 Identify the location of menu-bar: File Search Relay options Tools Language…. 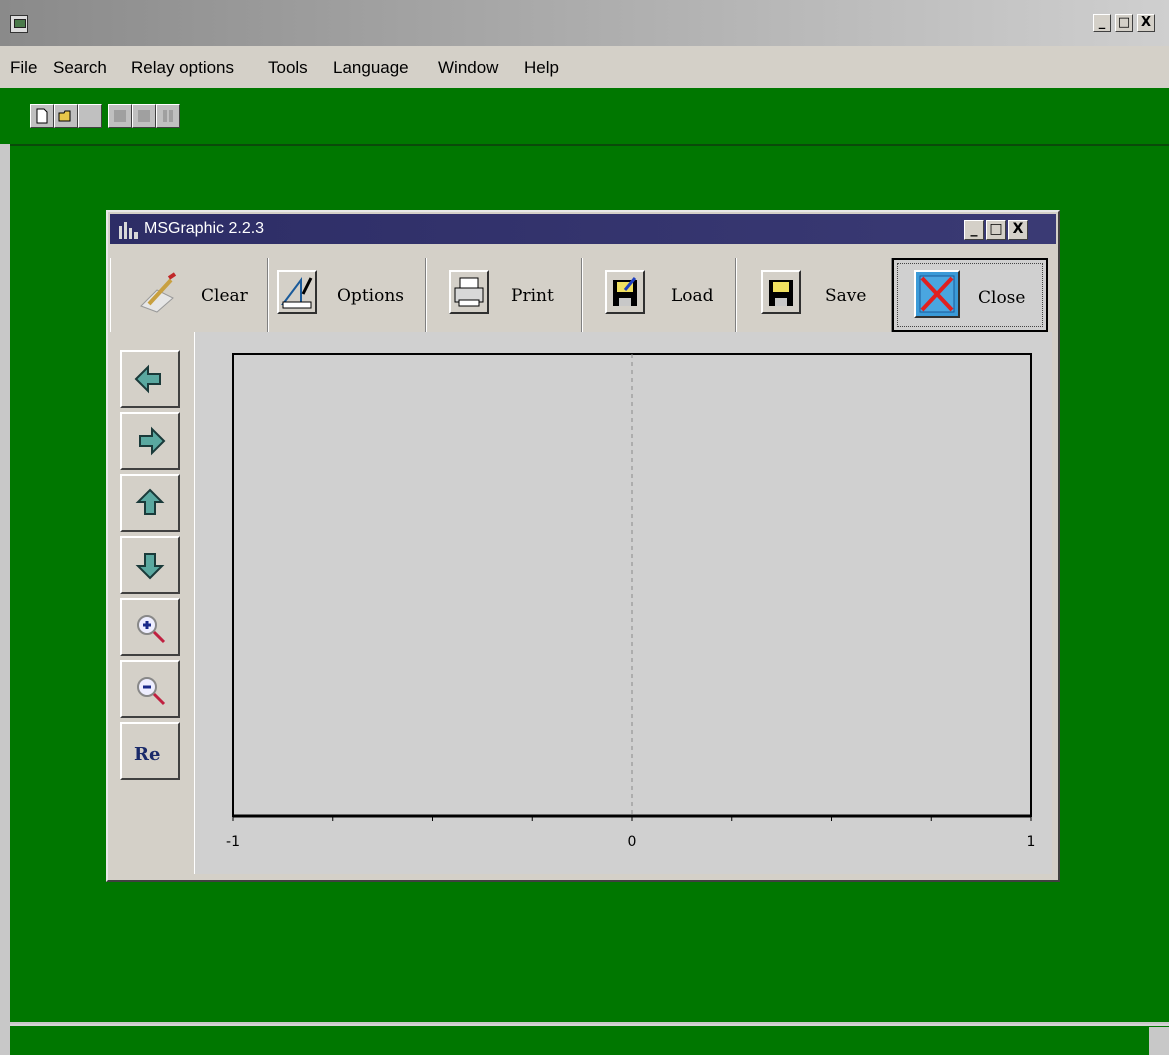
(584, 67).